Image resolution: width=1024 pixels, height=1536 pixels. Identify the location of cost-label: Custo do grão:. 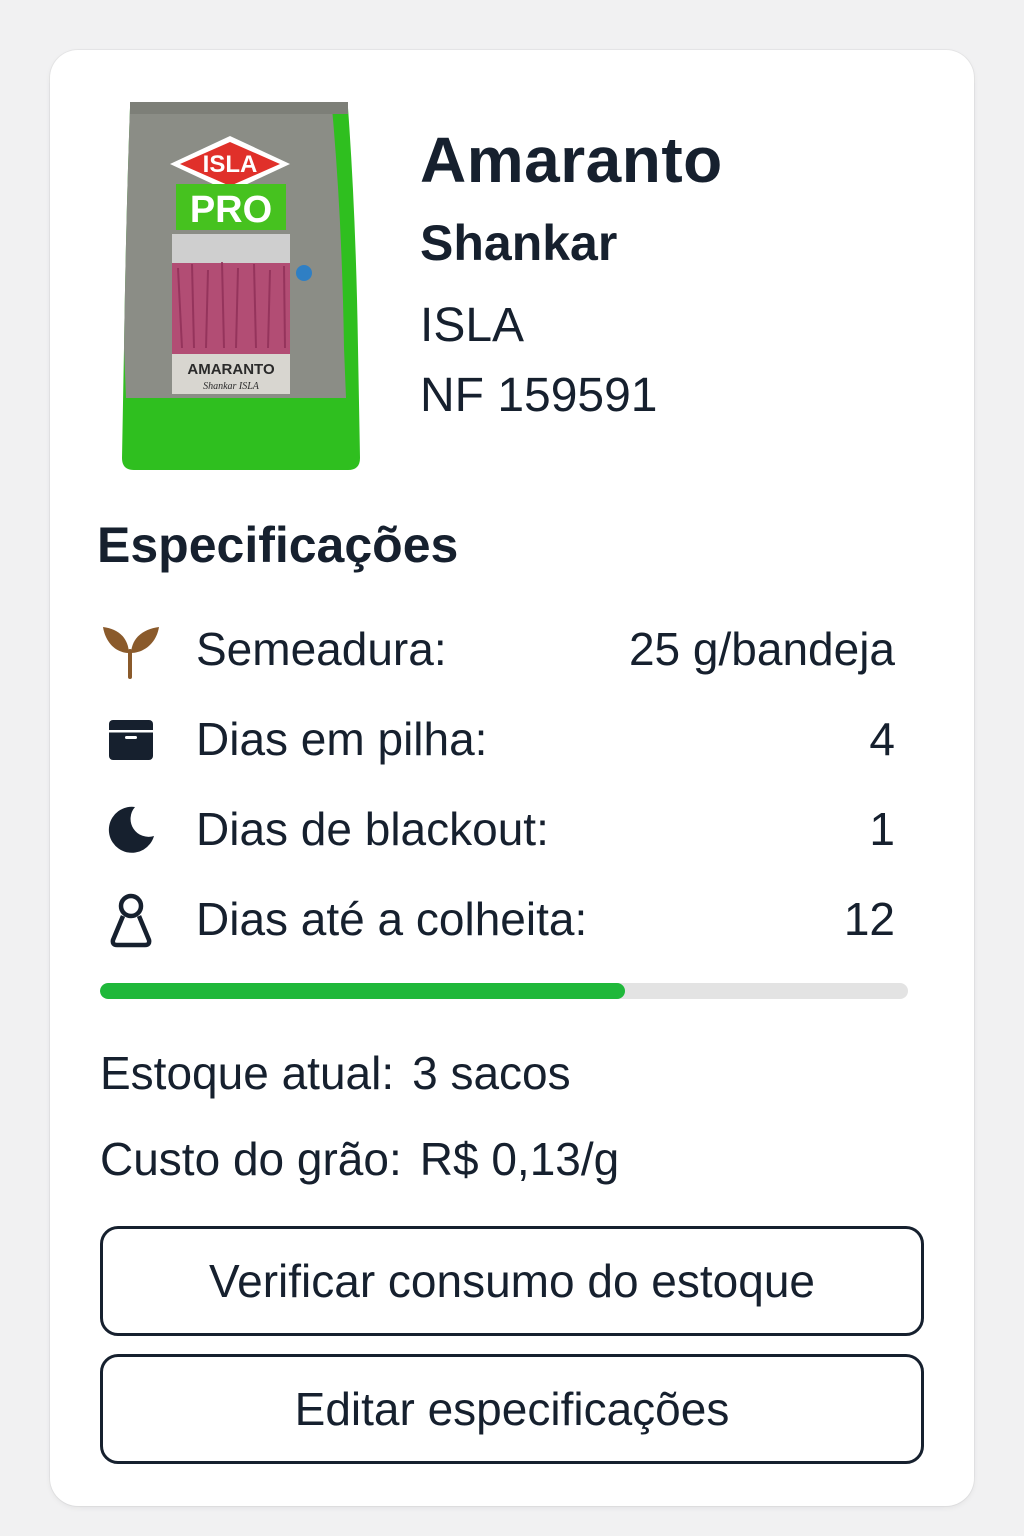
(251, 1159).